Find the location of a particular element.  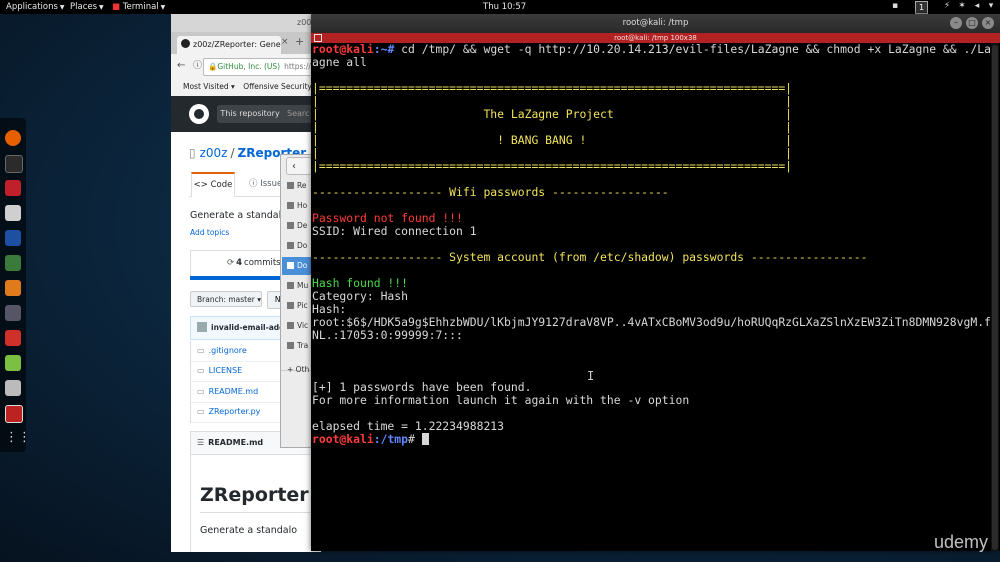

metasploit-icon is located at coordinates (13, 188).